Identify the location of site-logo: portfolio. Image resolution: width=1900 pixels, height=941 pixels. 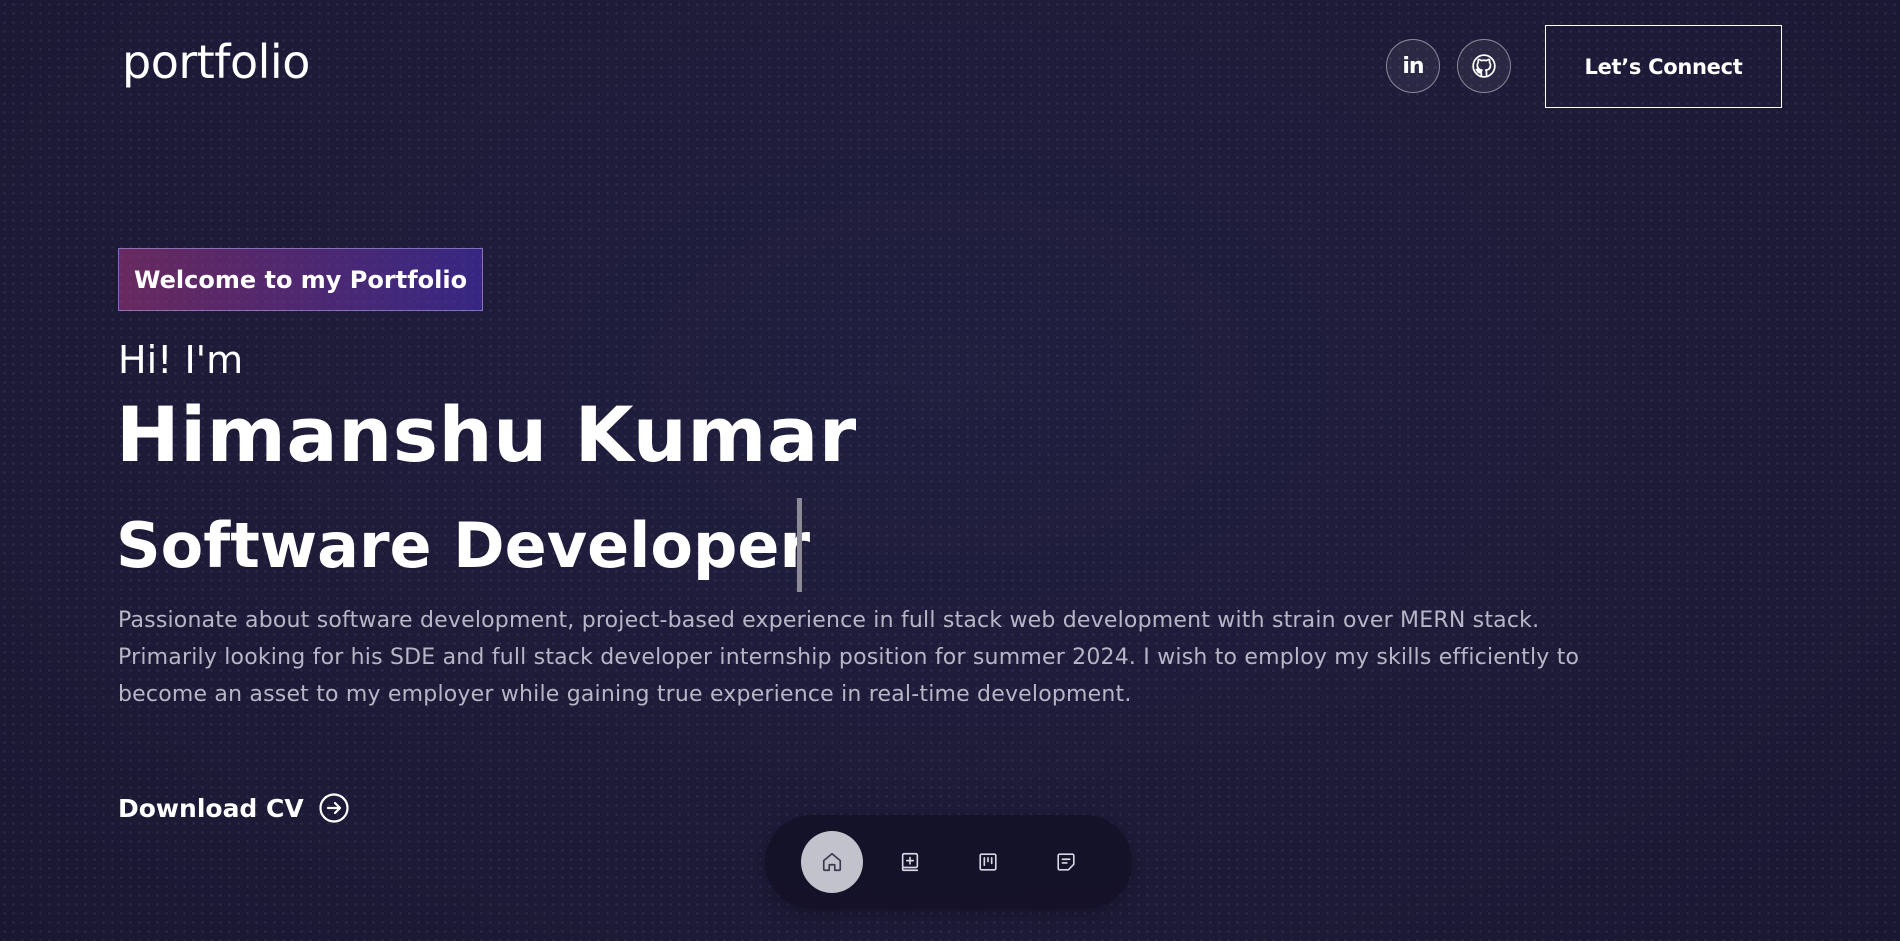
(216, 62).